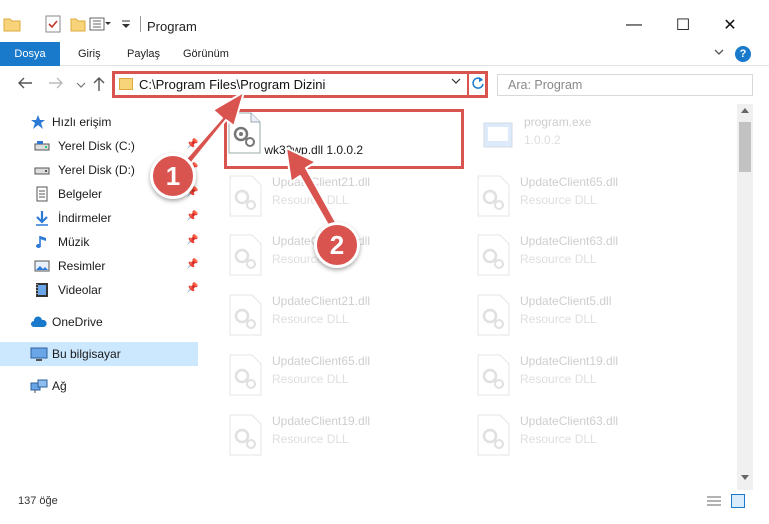  What do you see at coordinates (745, 147) in the screenshot?
I see `scroll-thumb` at bounding box center [745, 147].